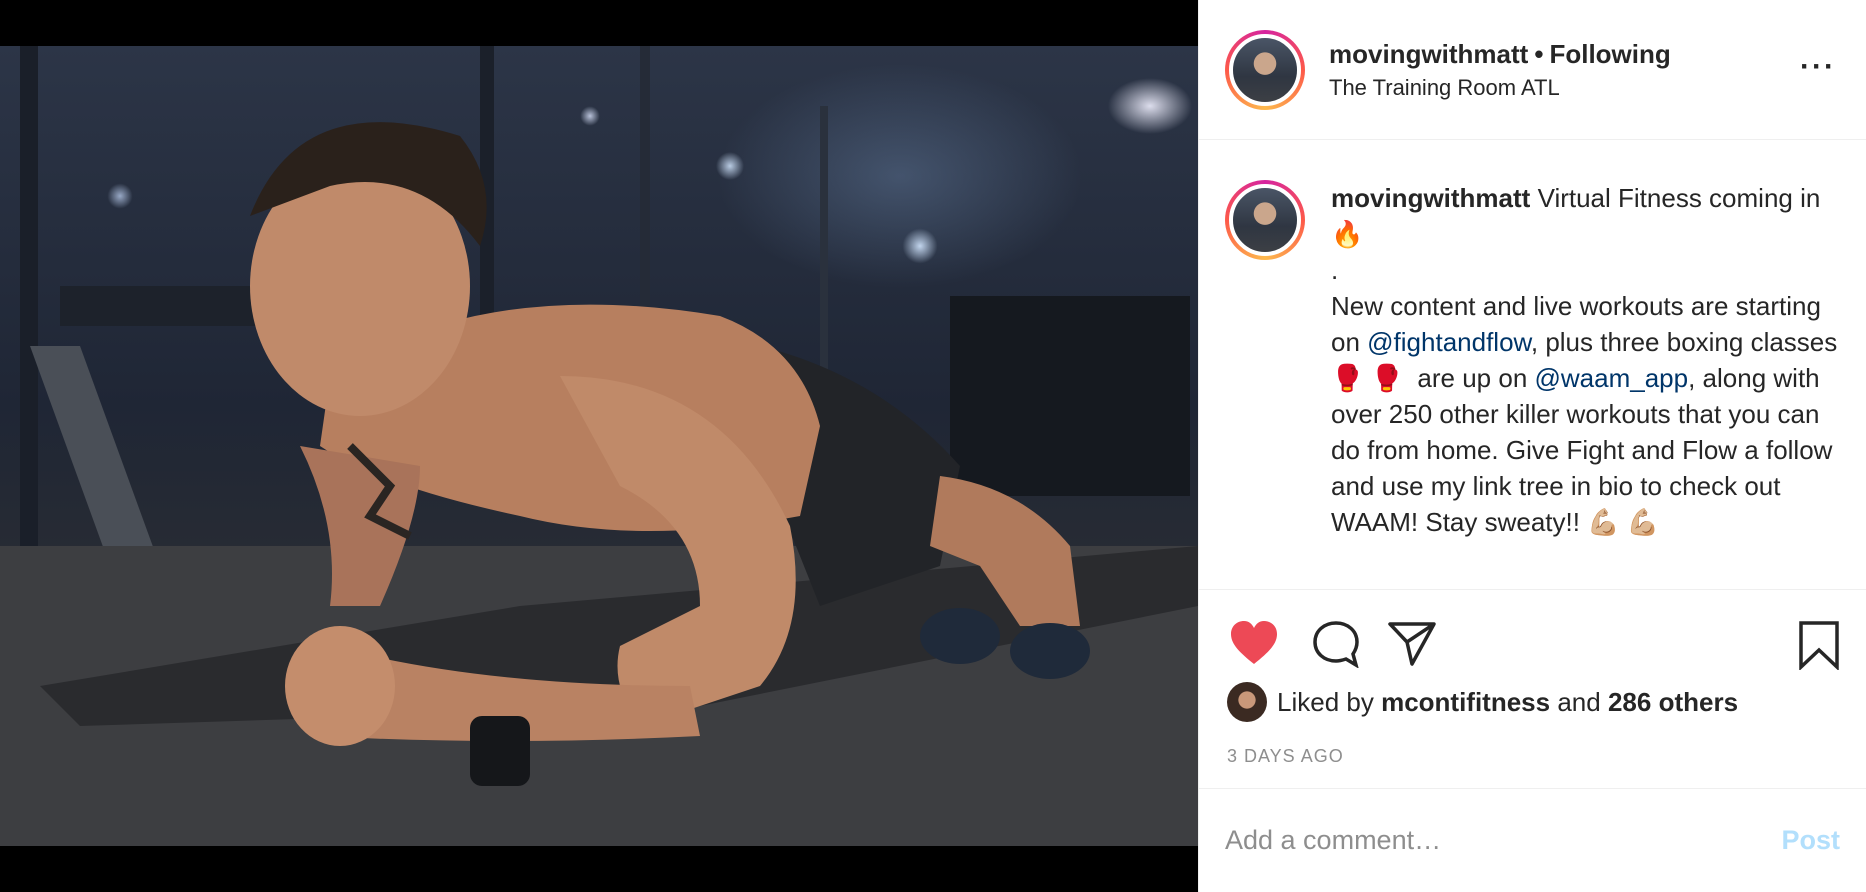 The height and width of the screenshot is (892, 1866). Describe the element at coordinates (1819, 647) in the screenshot. I see `bookmark-icon` at that location.